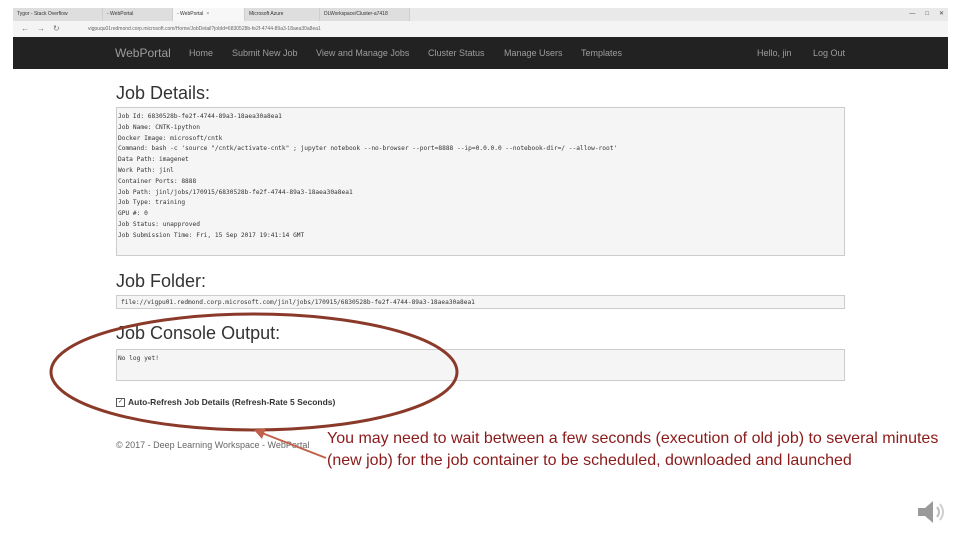 The width and height of the screenshot is (960, 540). I want to click on user-greeting: Hello, jin, so click(774, 53).